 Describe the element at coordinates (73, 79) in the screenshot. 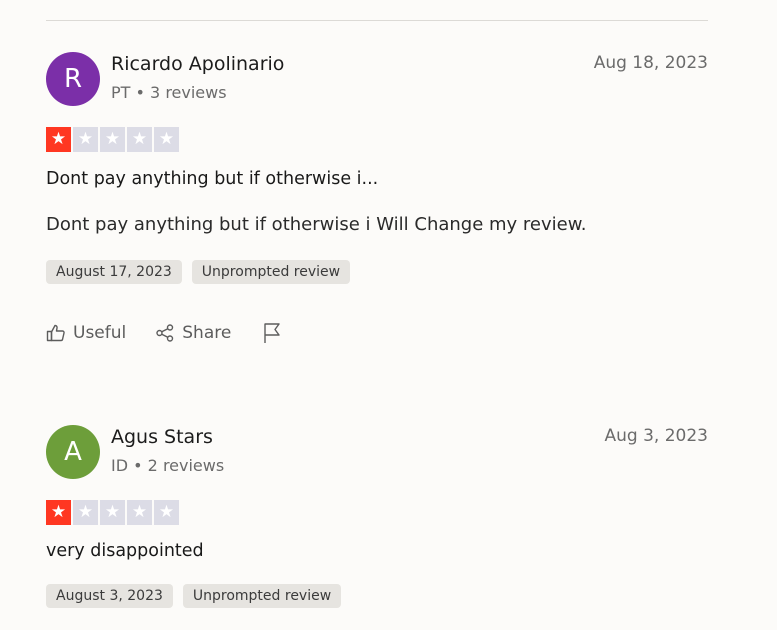

I see `avatar: R` at that location.